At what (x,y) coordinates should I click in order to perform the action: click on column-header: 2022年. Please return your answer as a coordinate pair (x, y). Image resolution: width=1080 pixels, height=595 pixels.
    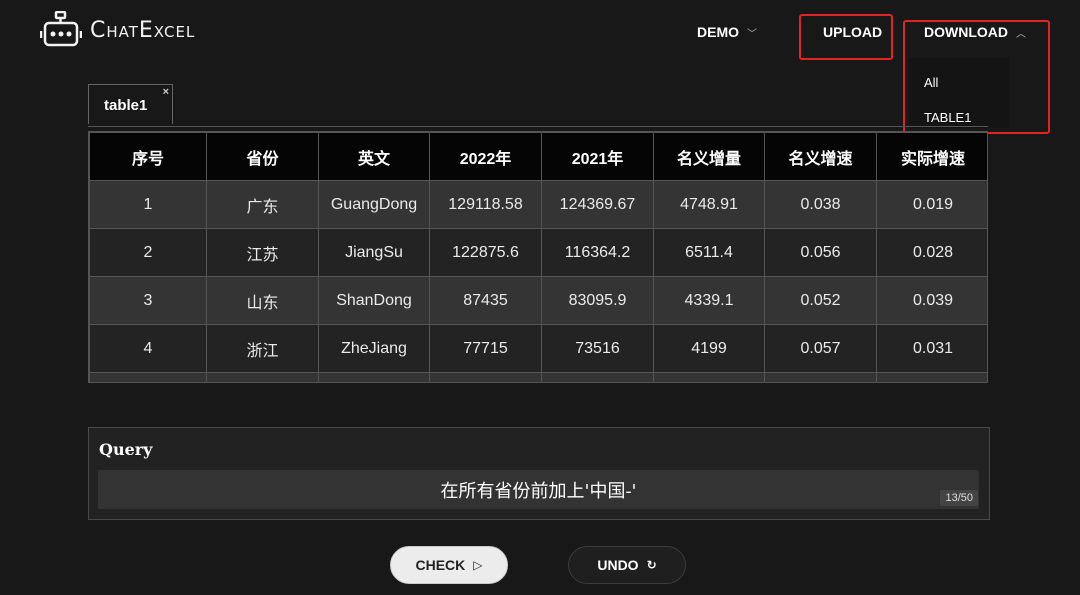
    Looking at the image, I should click on (485, 156).